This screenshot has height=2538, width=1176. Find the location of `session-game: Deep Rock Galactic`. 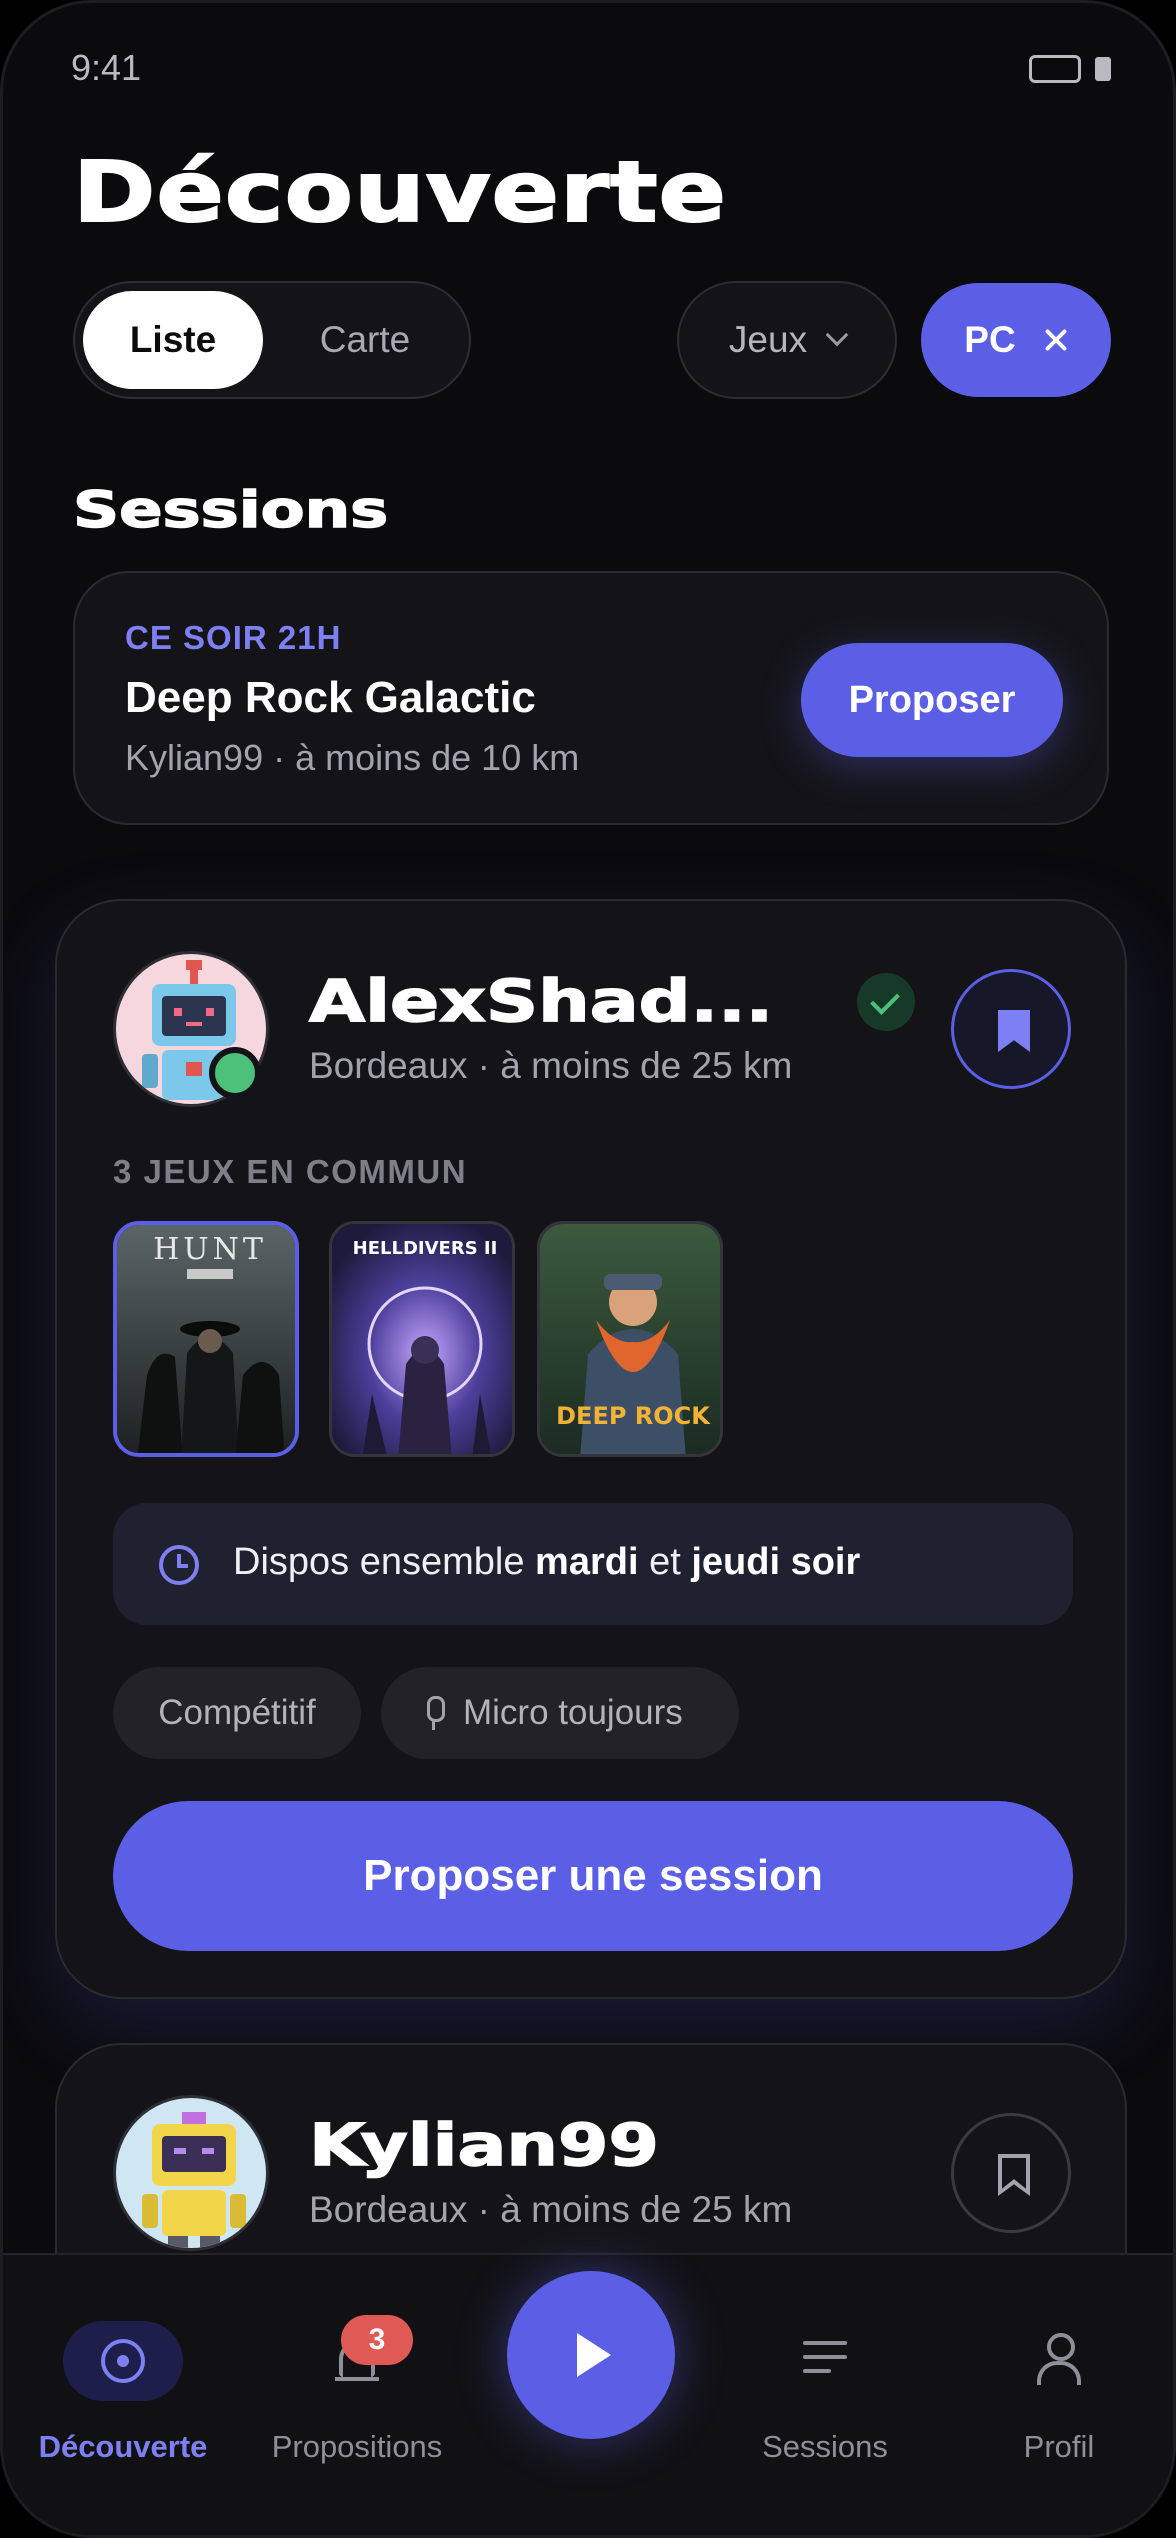

session-game: Deep Rock Galactic is located at coordinates (330, 697).